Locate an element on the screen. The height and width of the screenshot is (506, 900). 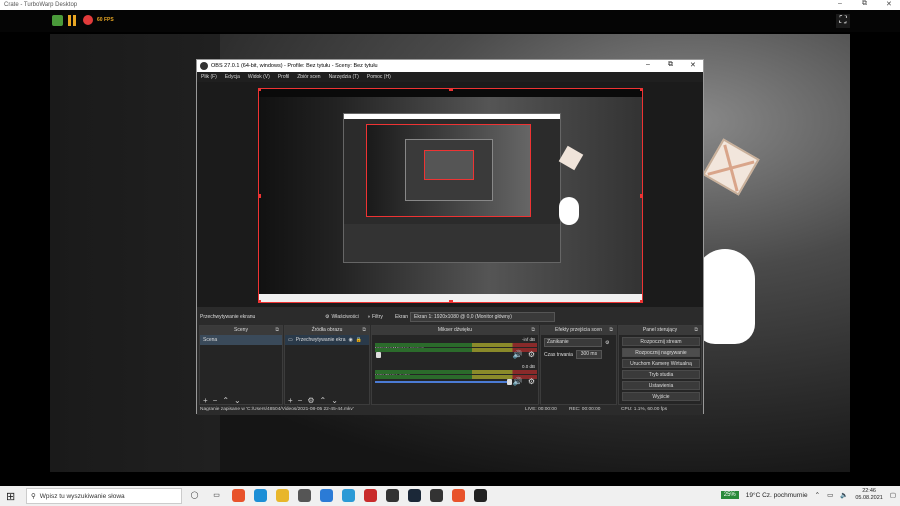
brave-icon is located at coordinates (238, 495).